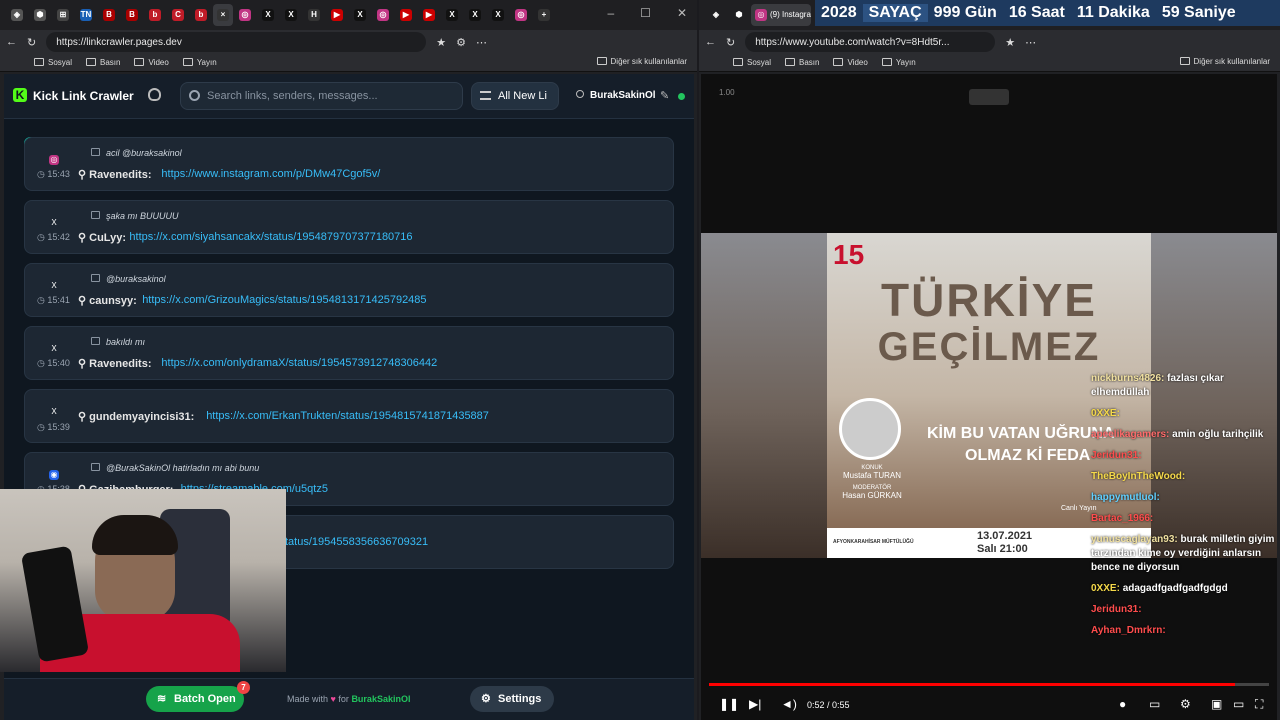 The height and width of the screenshot is (720, 1280). What do you see at coordinates (198, 696) in the screenshot?
I see `batch-open-button: ≋ Batch Open 7` at bounding box center [198, 696].